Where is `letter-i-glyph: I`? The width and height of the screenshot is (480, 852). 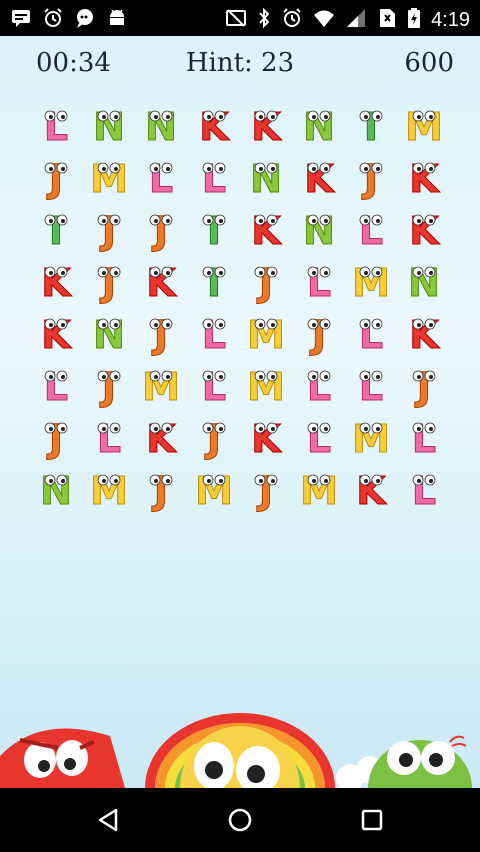
letter-i-glyph: I is located at coordinates (56, 231).